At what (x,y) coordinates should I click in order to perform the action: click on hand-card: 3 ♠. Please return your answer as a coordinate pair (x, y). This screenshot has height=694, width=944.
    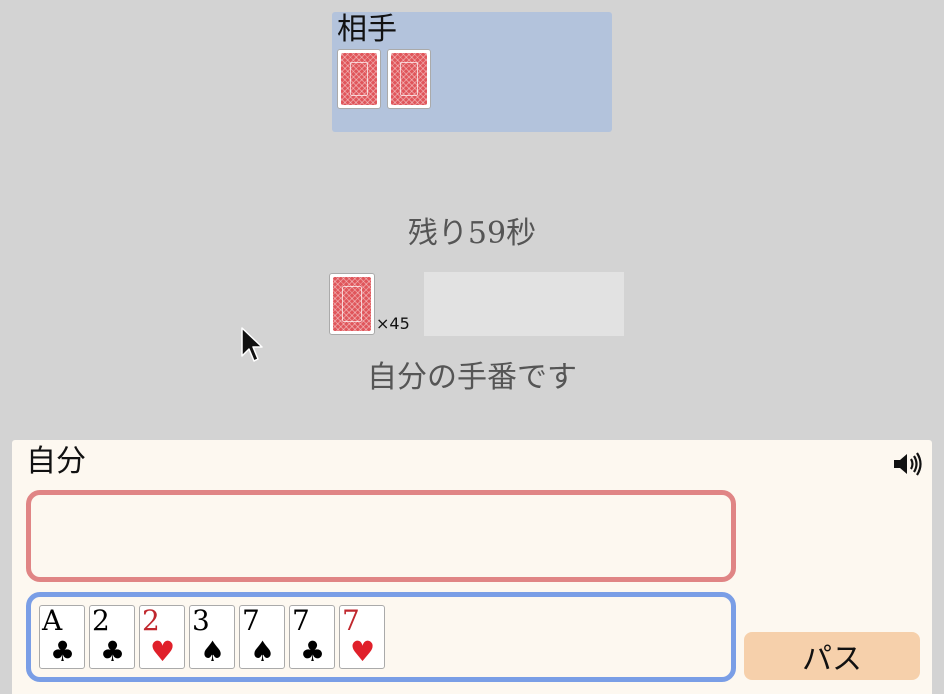
    Looking at the image, I should click on (212, 636).